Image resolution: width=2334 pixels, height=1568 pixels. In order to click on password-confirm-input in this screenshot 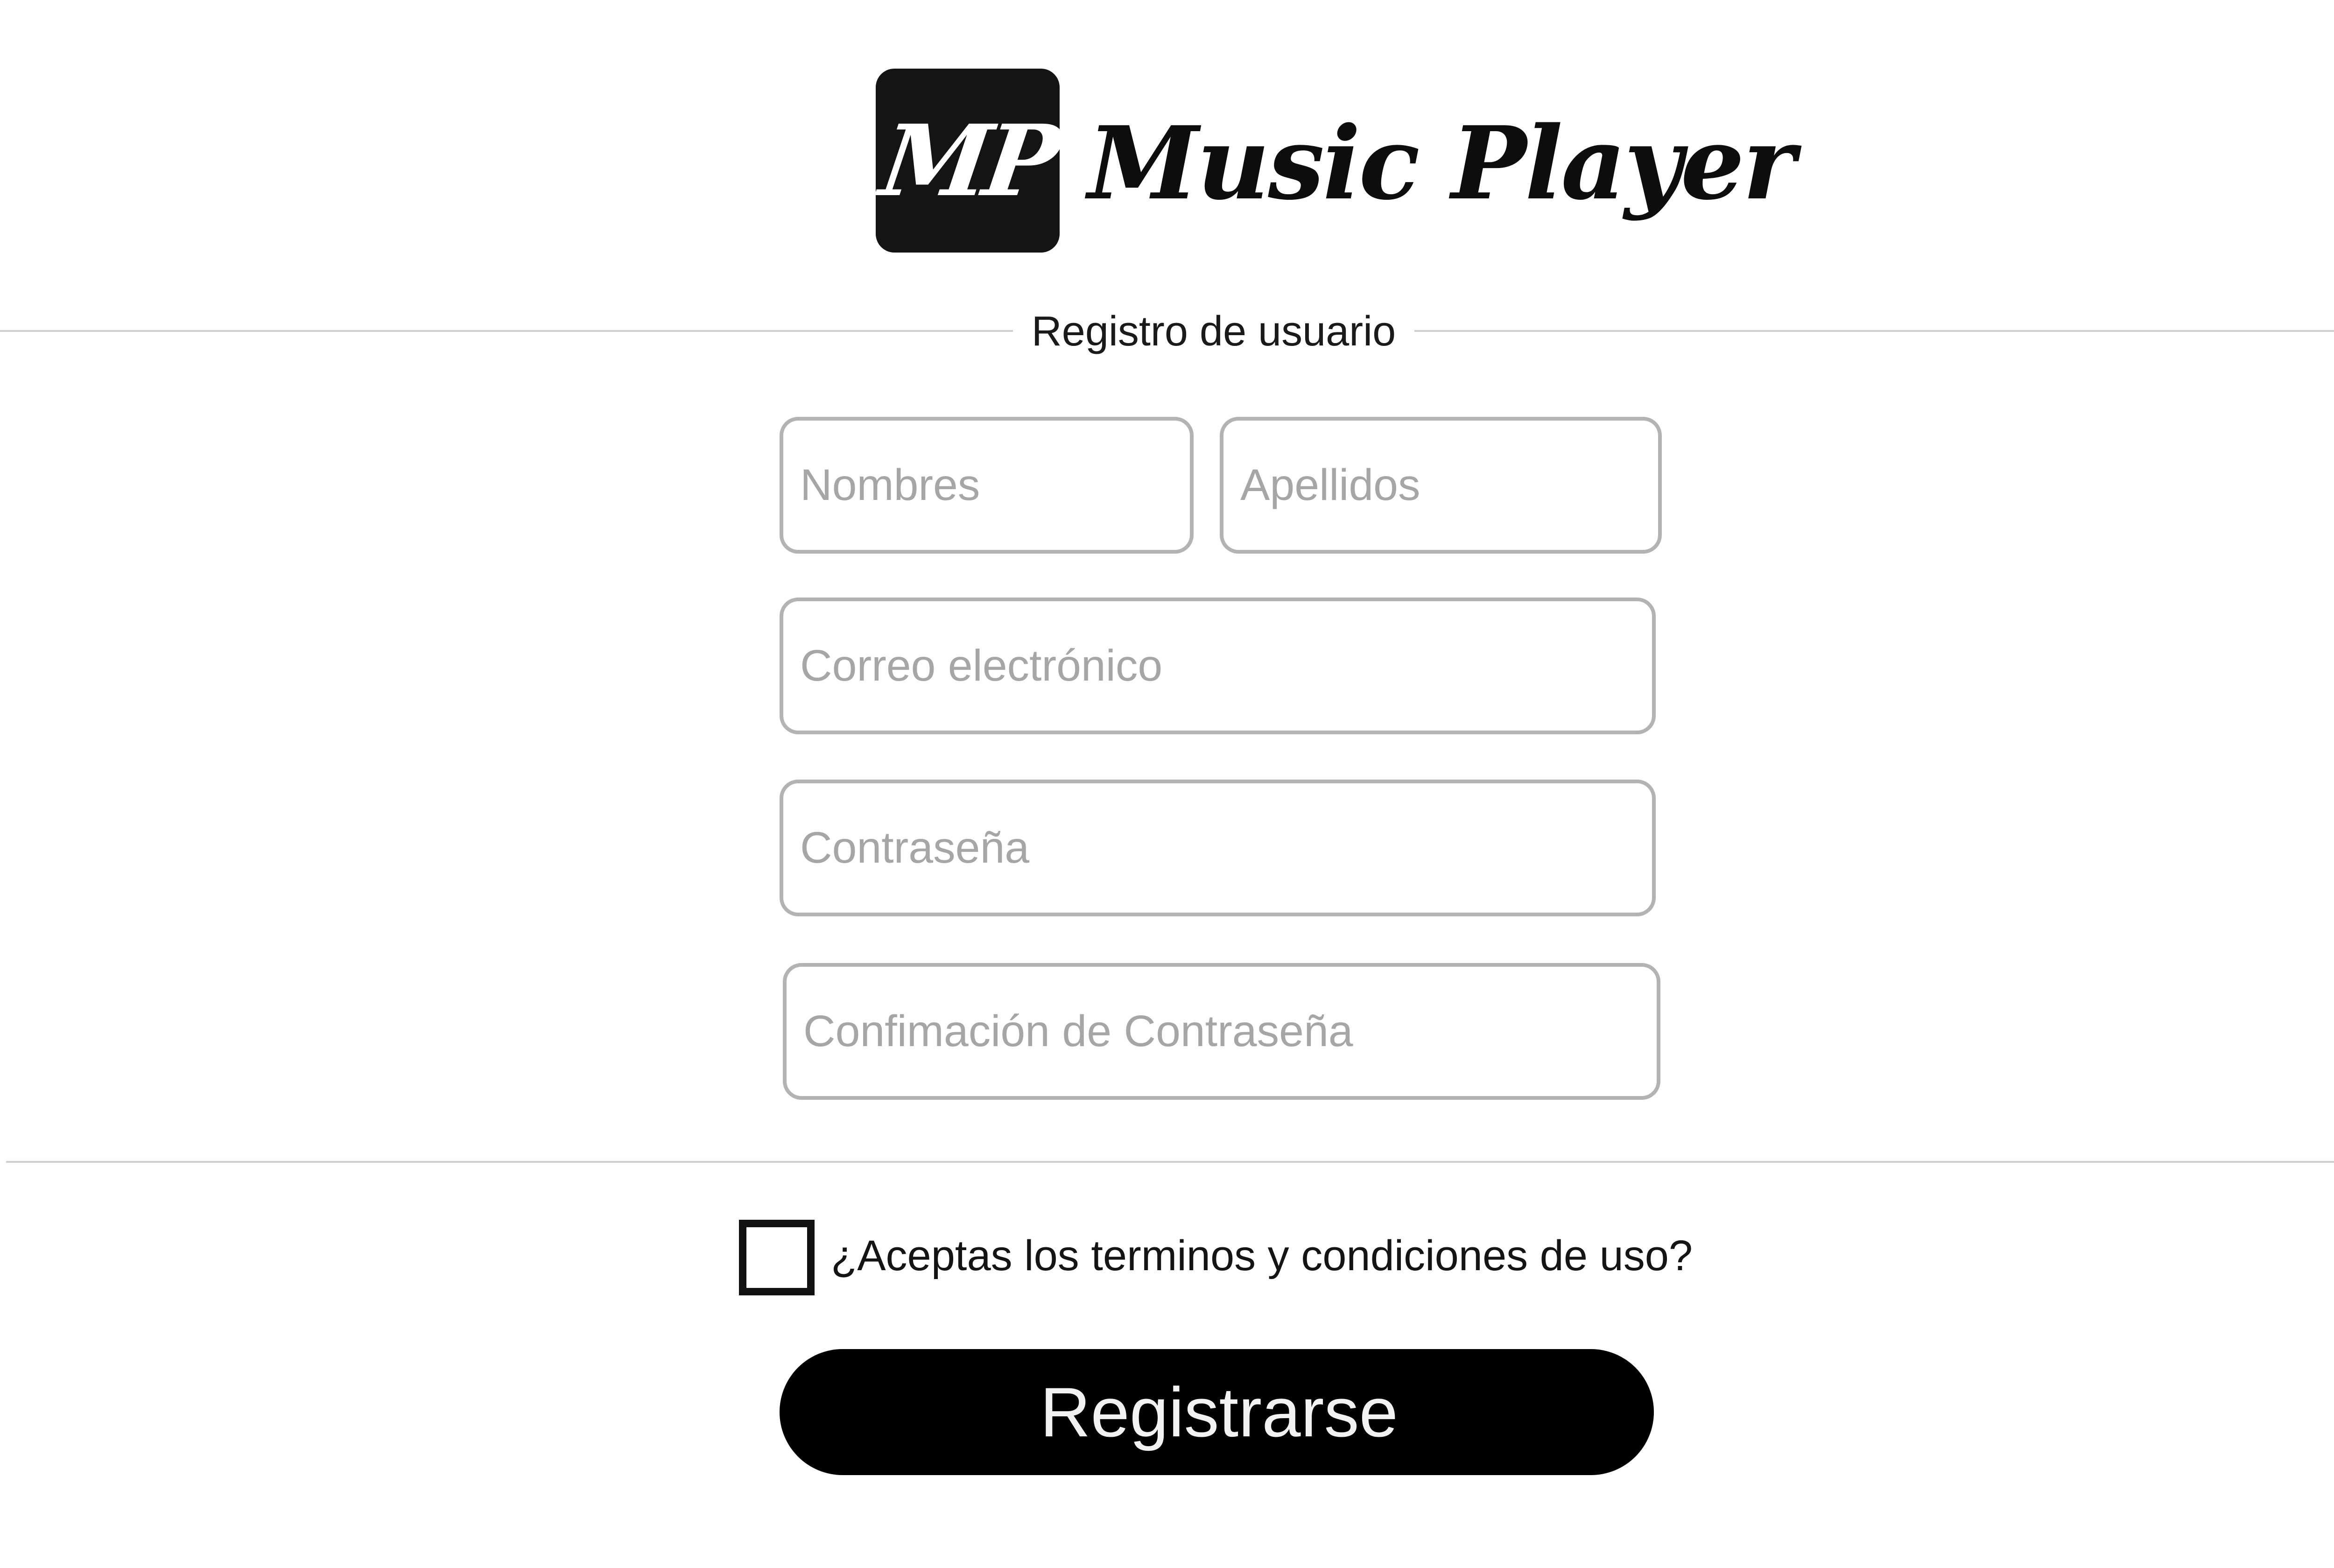, I will do `click(1221, 1031)`.